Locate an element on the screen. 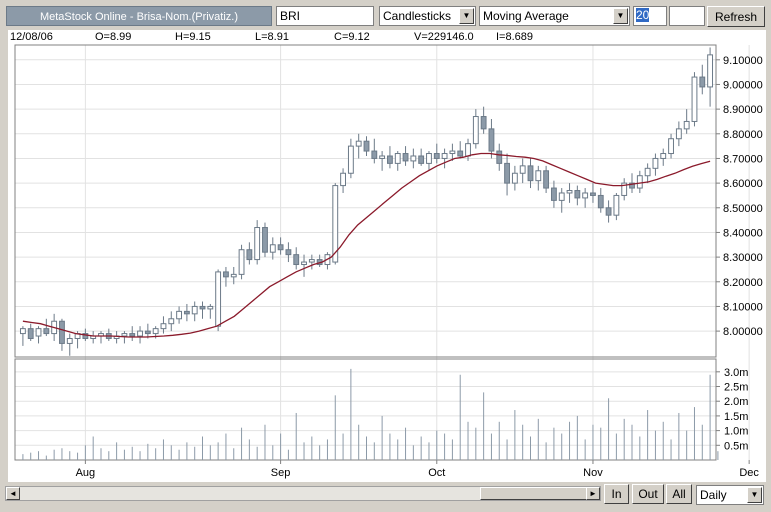 The image size is (771, 512). price-tick-label: 8.60000 is located at coordinates (743, 184).